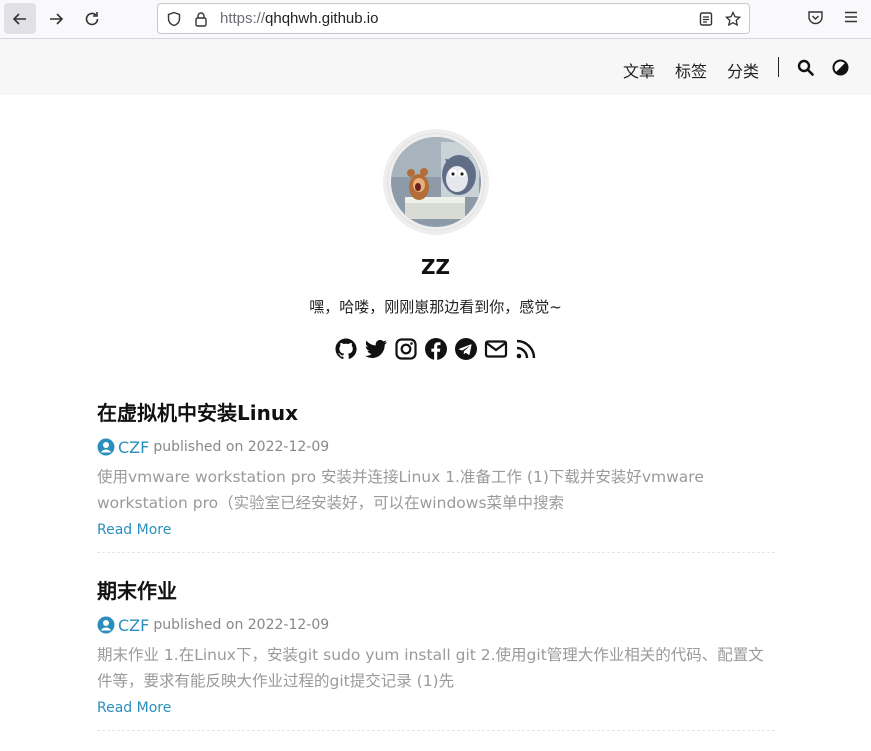 The width and height of the screenshot is (871, 751). I want to click on social-links, so click(436, 349).